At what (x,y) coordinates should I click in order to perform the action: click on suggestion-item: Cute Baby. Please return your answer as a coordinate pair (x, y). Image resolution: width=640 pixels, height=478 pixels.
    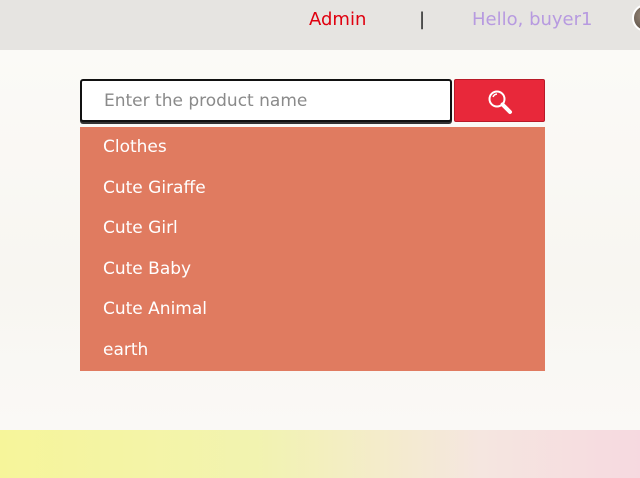
    Looking at the image, I should click on (312, 269).